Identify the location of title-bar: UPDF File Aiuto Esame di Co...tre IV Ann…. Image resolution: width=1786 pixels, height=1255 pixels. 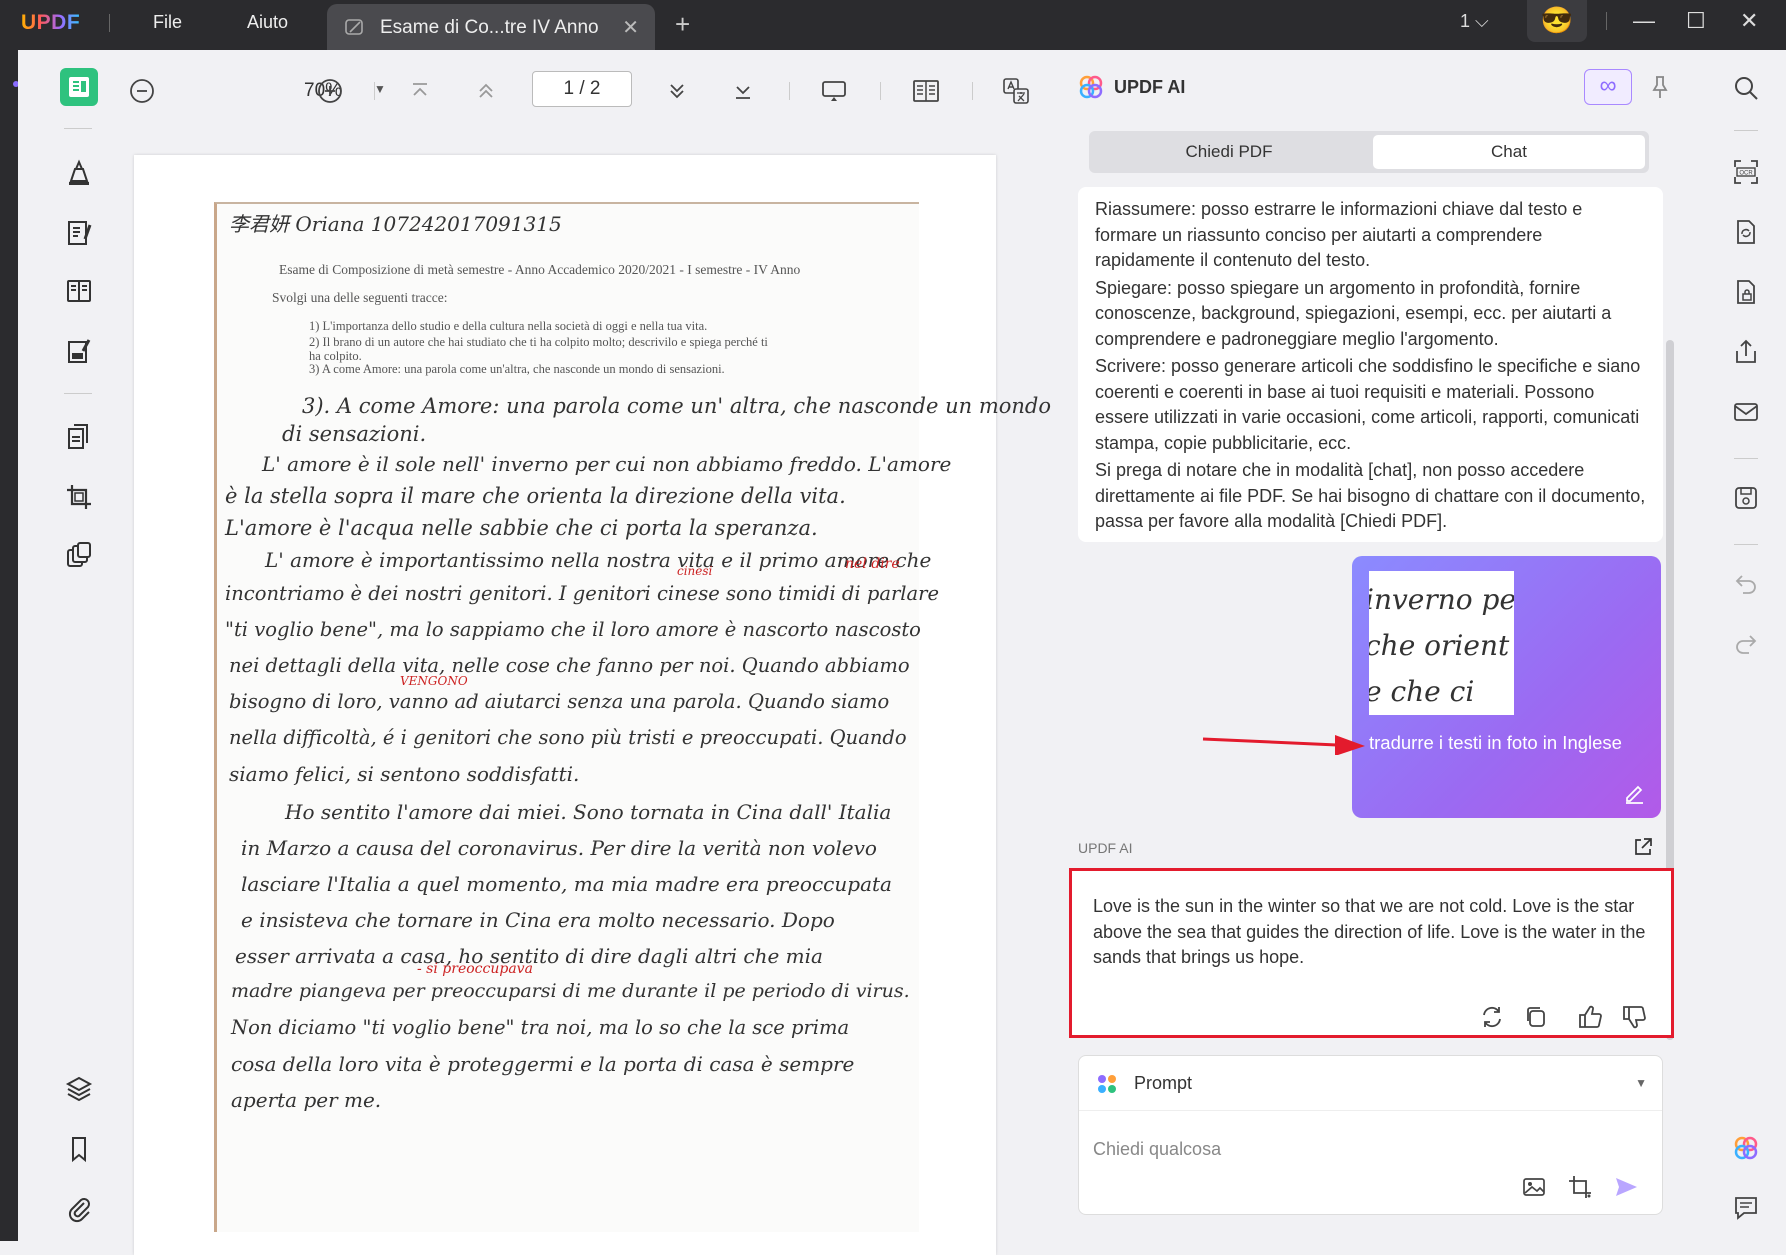
(893, 25).